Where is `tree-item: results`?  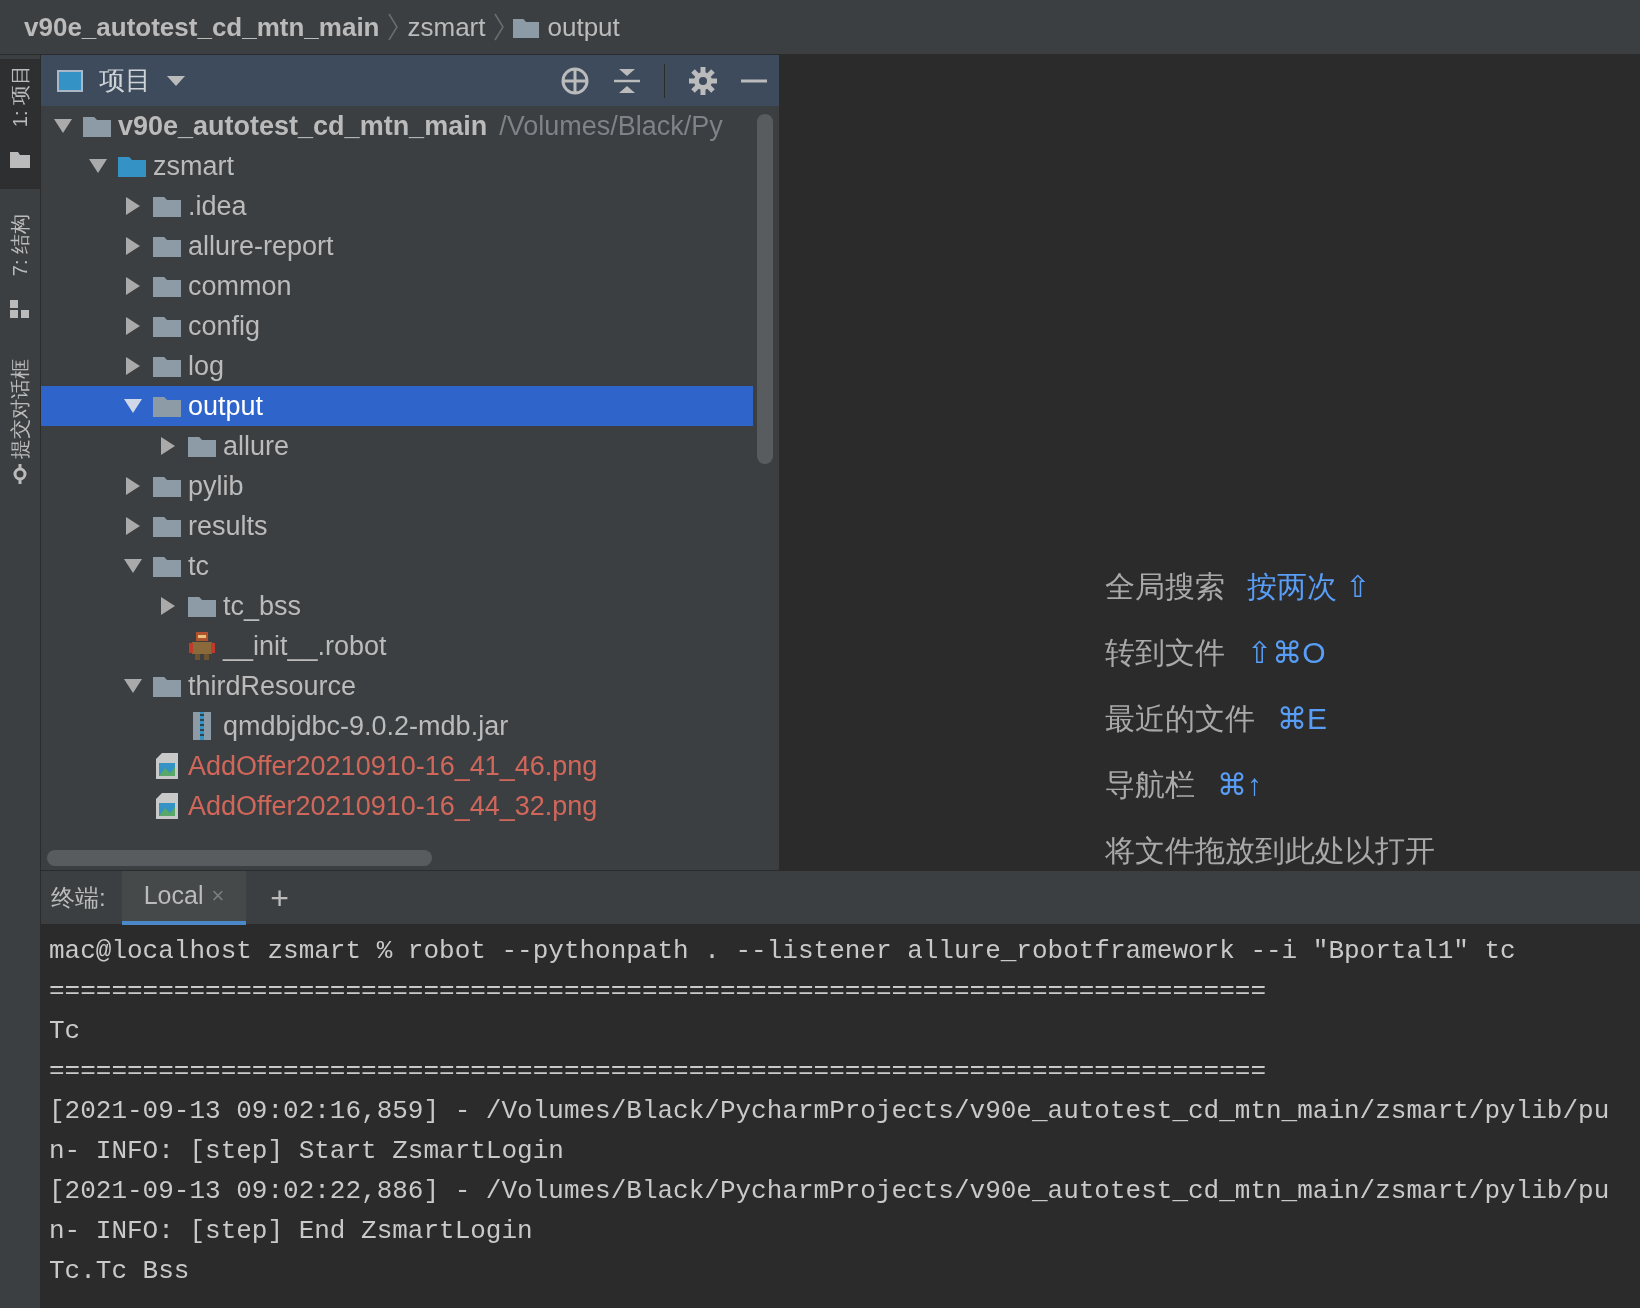
tree-item: results is located at coordinates (397, 526).